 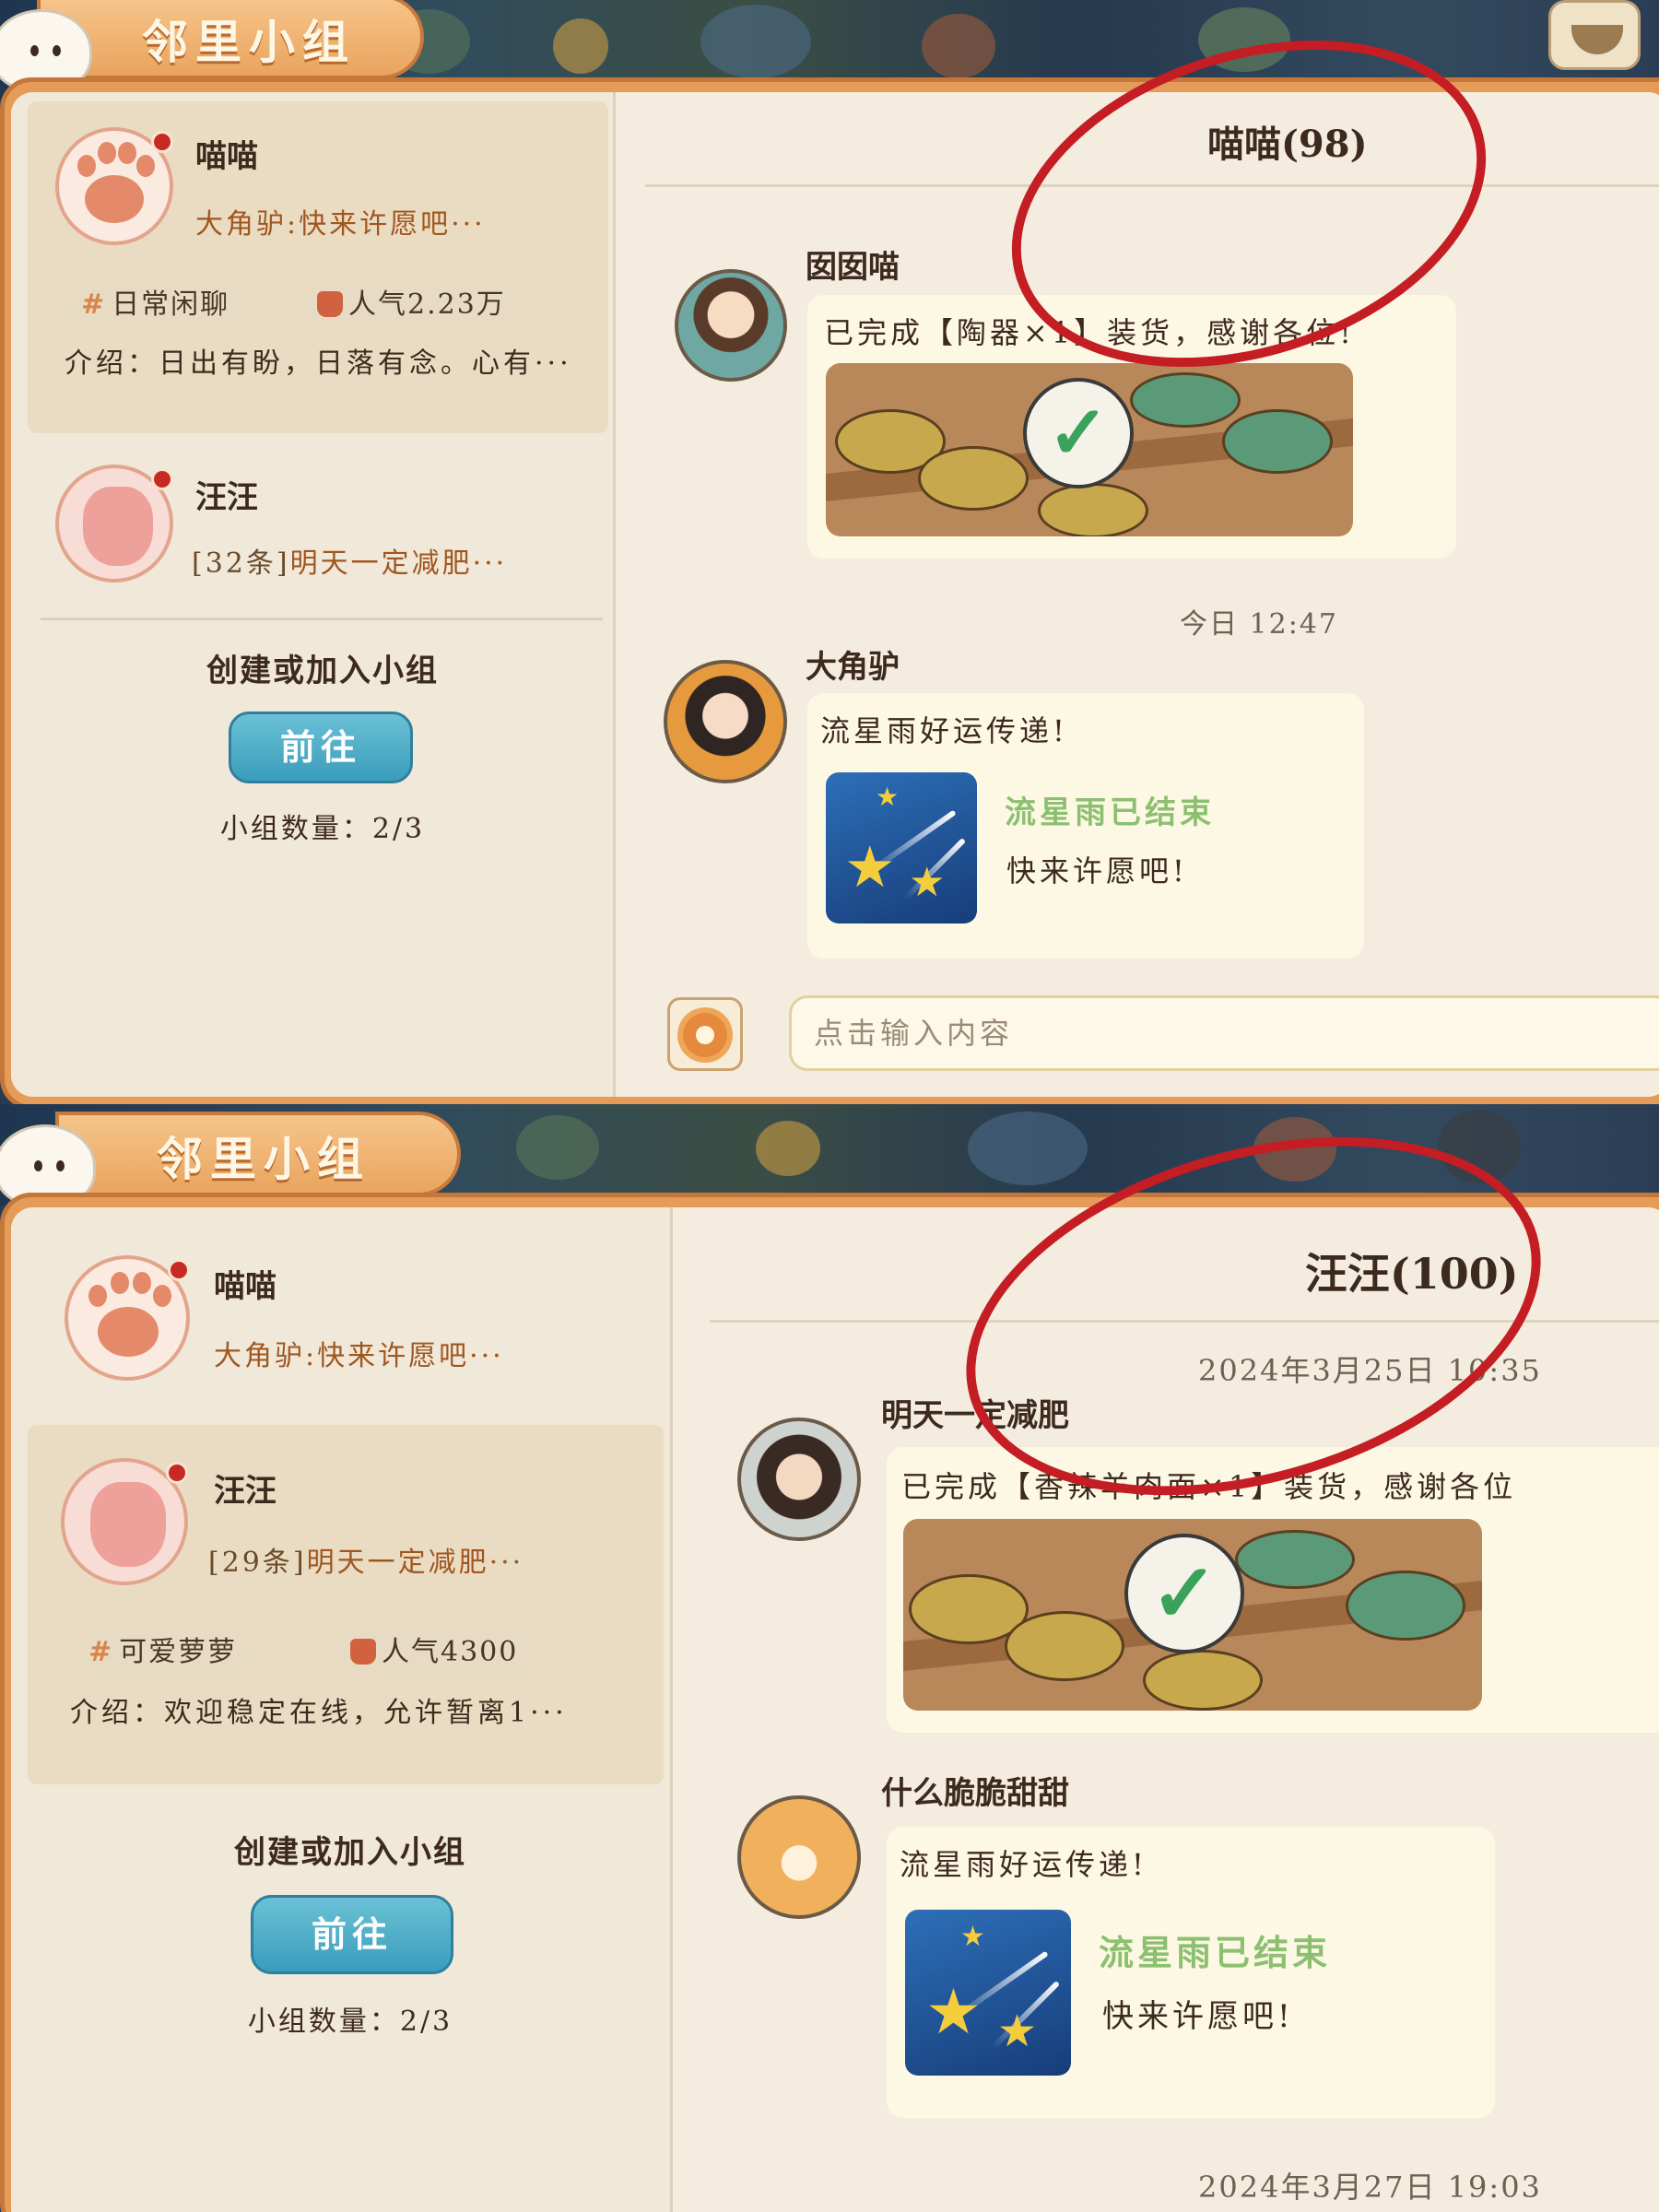 I want to click on group-intro: 介绍：欢迎稳定在线，允许暂离1···, so click(x=319, y=1713).